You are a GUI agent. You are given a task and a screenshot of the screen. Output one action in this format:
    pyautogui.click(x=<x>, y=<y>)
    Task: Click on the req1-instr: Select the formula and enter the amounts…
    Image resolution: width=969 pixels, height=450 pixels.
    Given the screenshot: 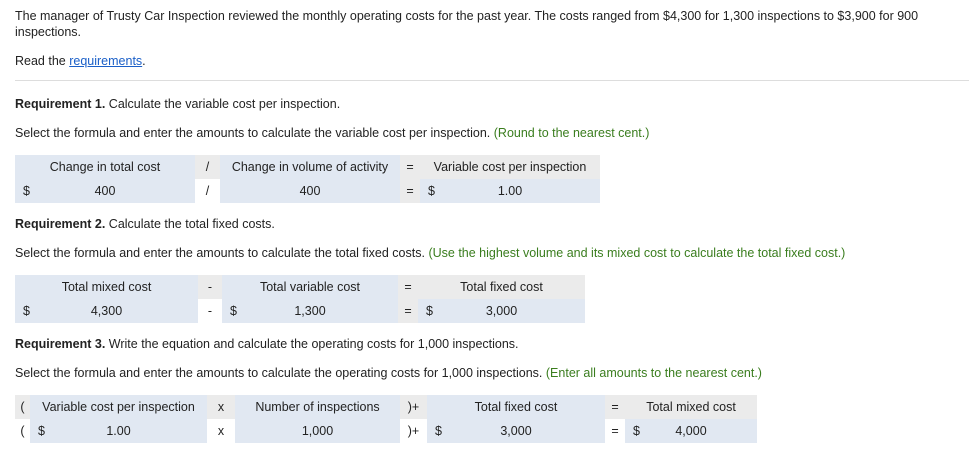 What is the action you would take?
    pyautogui.click(x=253, y=133)
    